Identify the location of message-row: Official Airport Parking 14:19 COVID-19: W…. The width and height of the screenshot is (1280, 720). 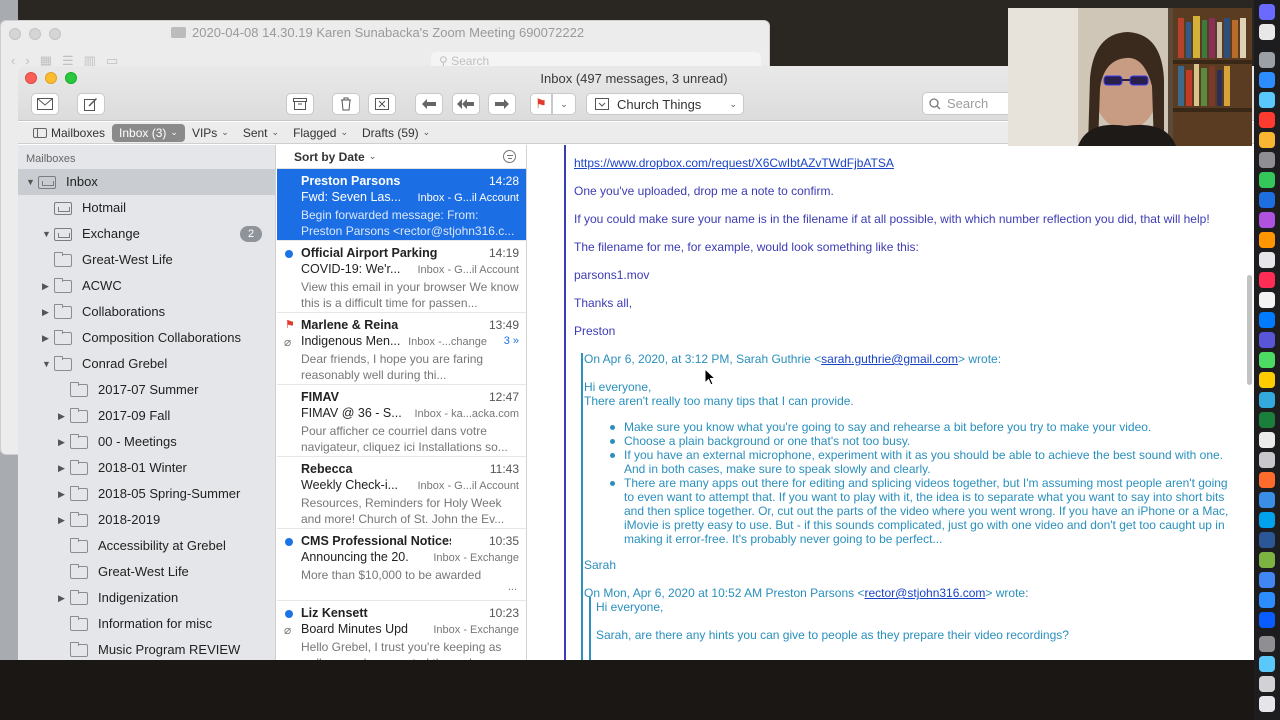
(401, 277).